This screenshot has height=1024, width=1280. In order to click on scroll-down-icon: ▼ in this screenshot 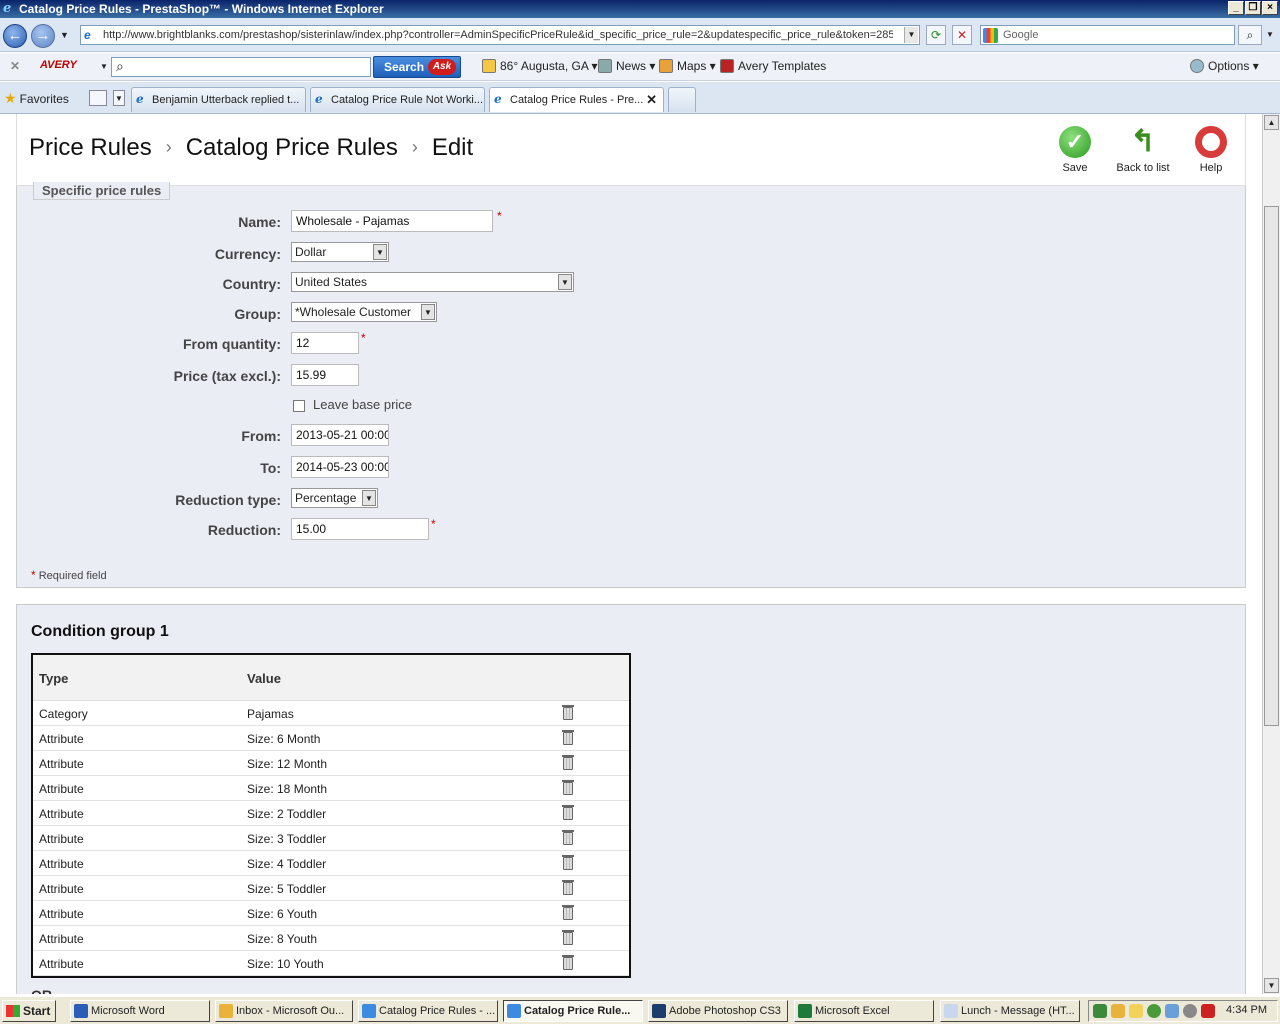, I will do `click(1271, 985)`.